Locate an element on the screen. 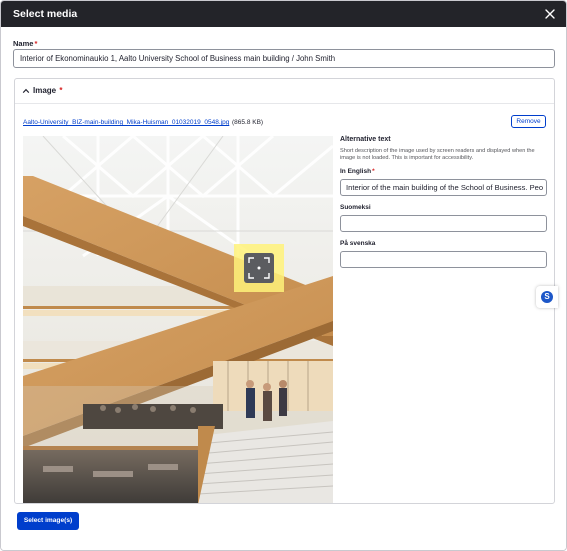 This screenshot has width=567, height=551. focus-frame-icon is located at coordinates (259, 268).